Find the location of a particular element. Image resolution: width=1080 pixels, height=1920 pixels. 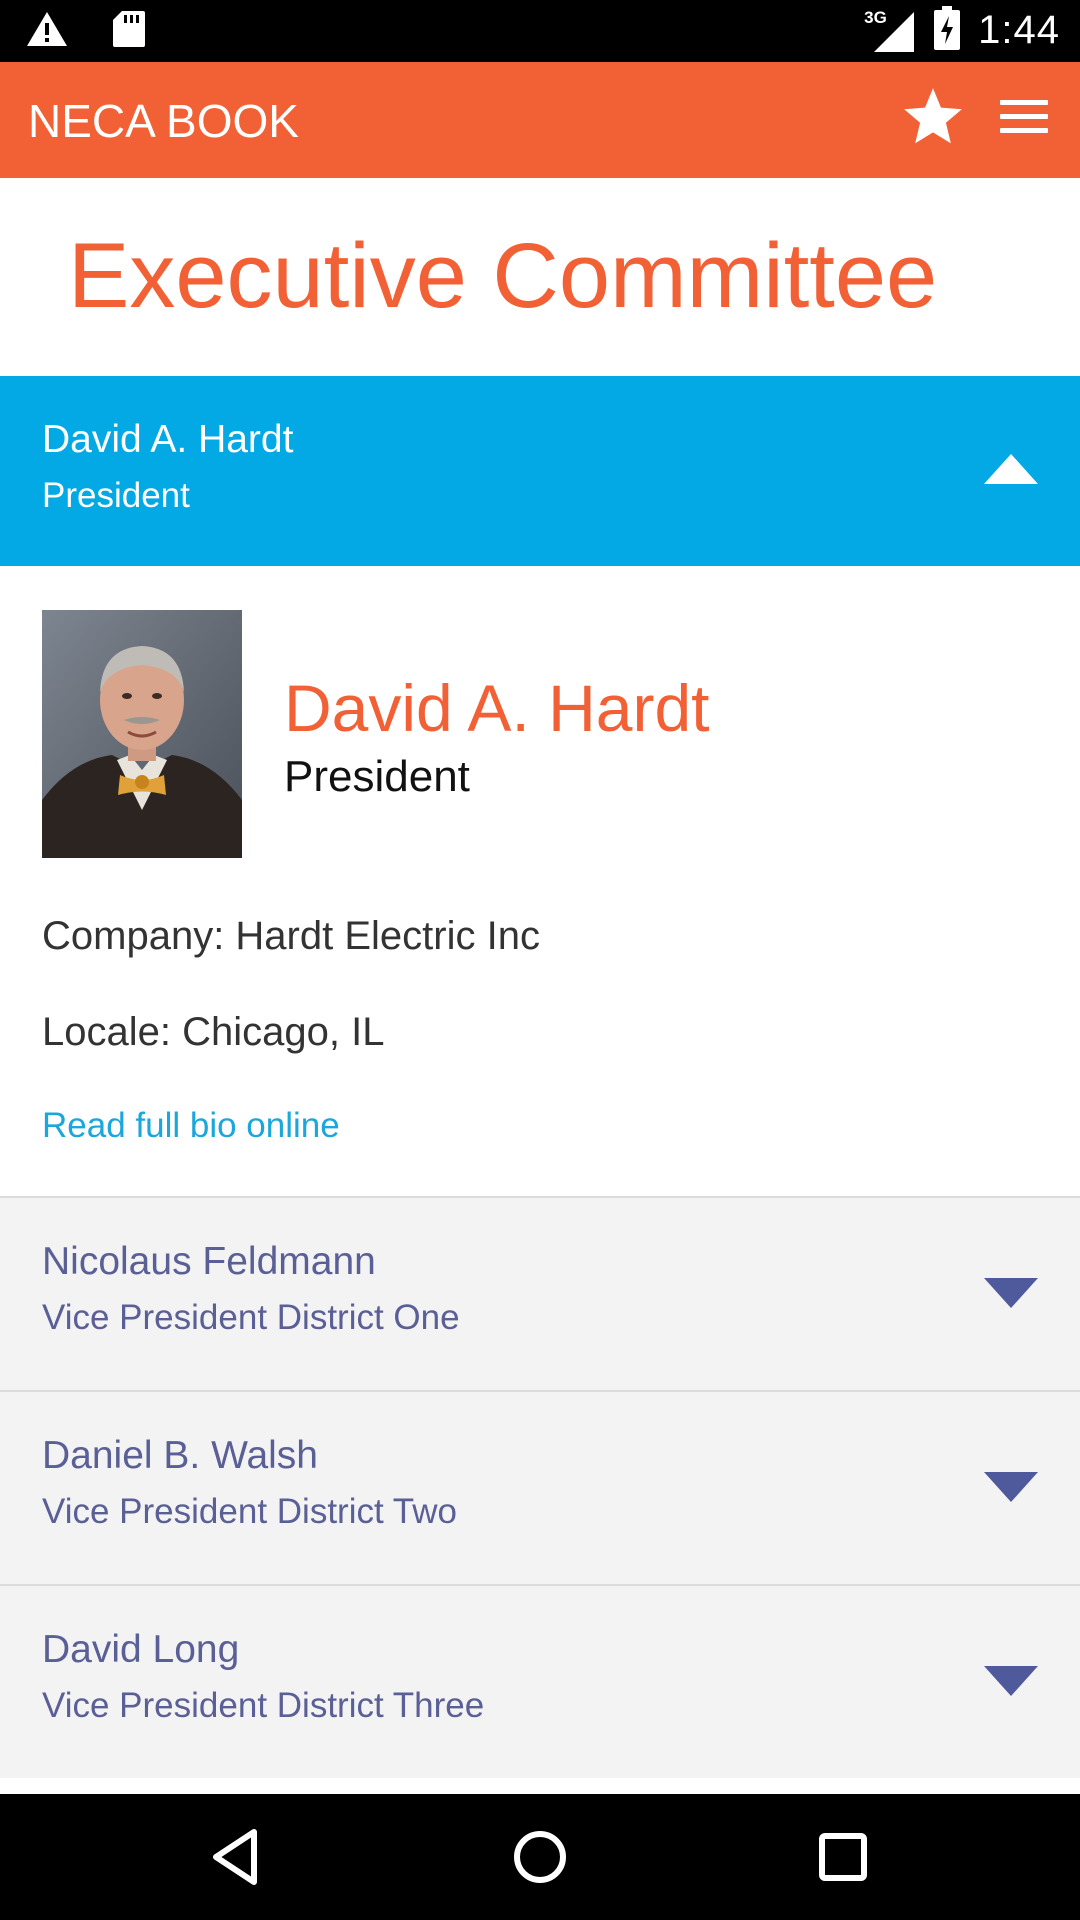

member-photo is located at coordinates (142, 734).